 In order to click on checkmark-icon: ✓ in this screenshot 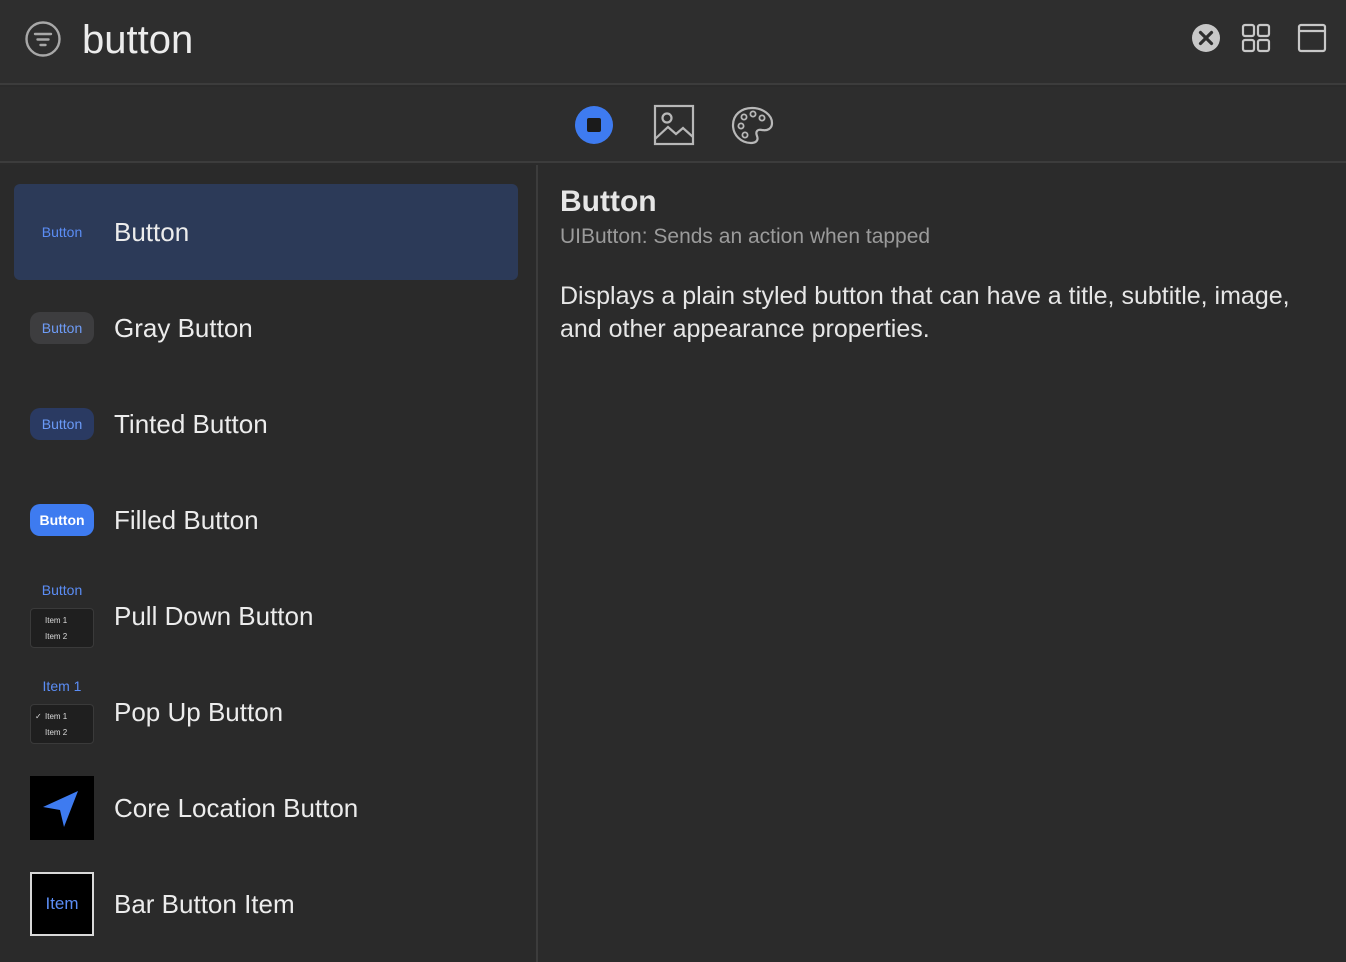, I will do `click(38, 716)`.